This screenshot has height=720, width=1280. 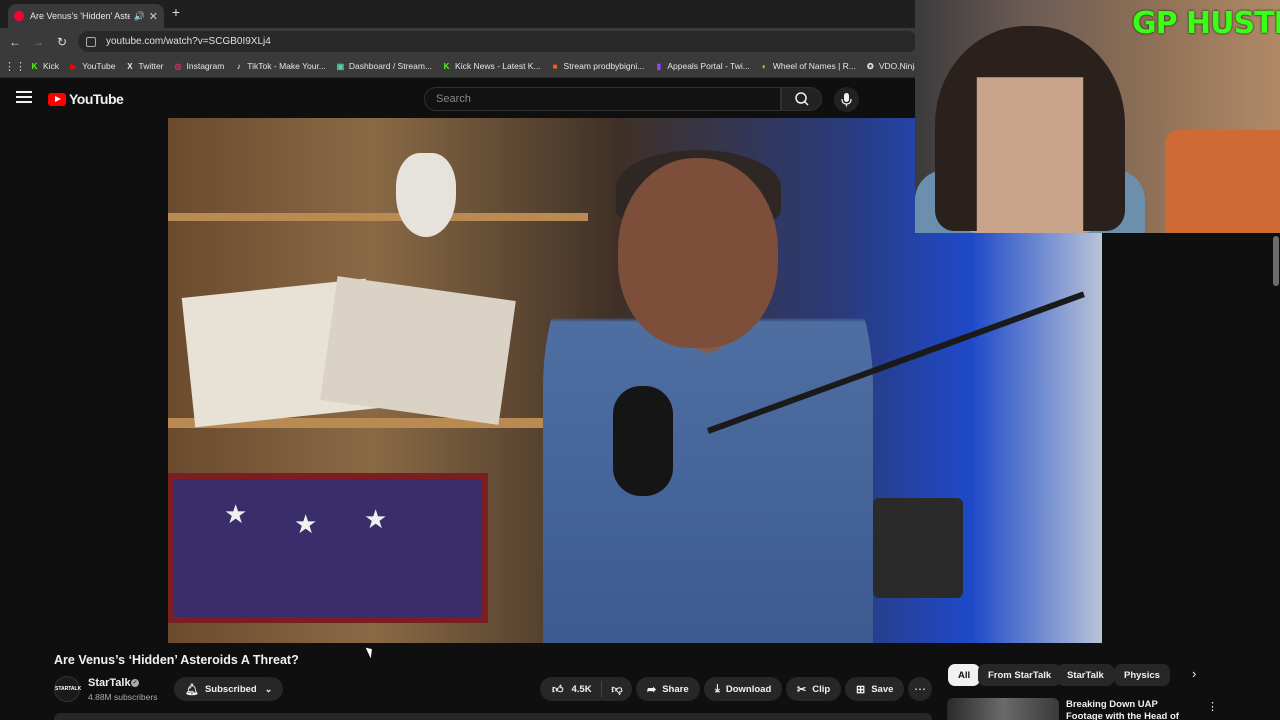 What do you see at coordinates (558, 689) in the screenshot?
I see `thumbs-up-icon: 👍︎` at bounding box center [558, 689].